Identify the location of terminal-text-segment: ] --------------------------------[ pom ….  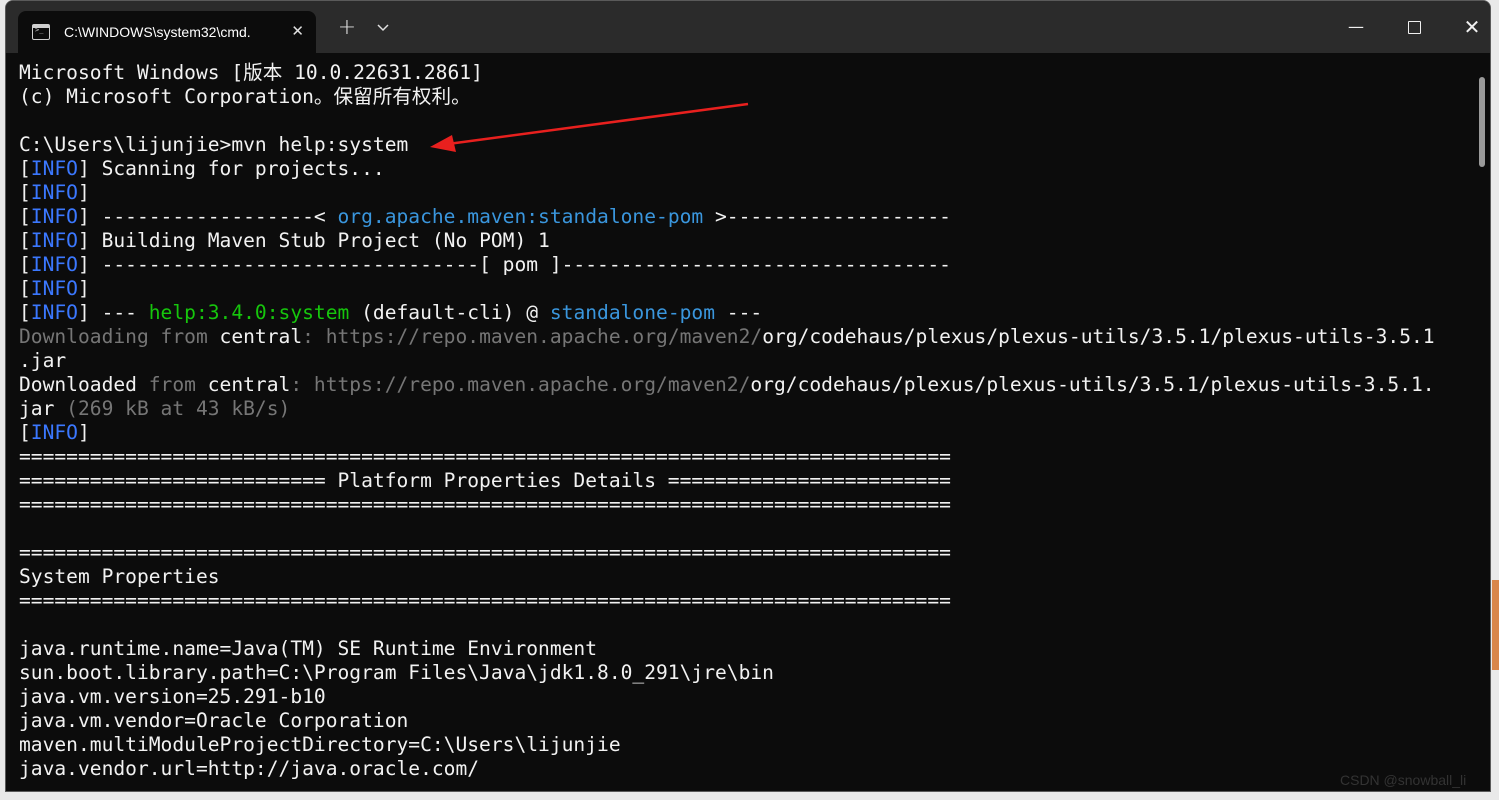
(514, 264).